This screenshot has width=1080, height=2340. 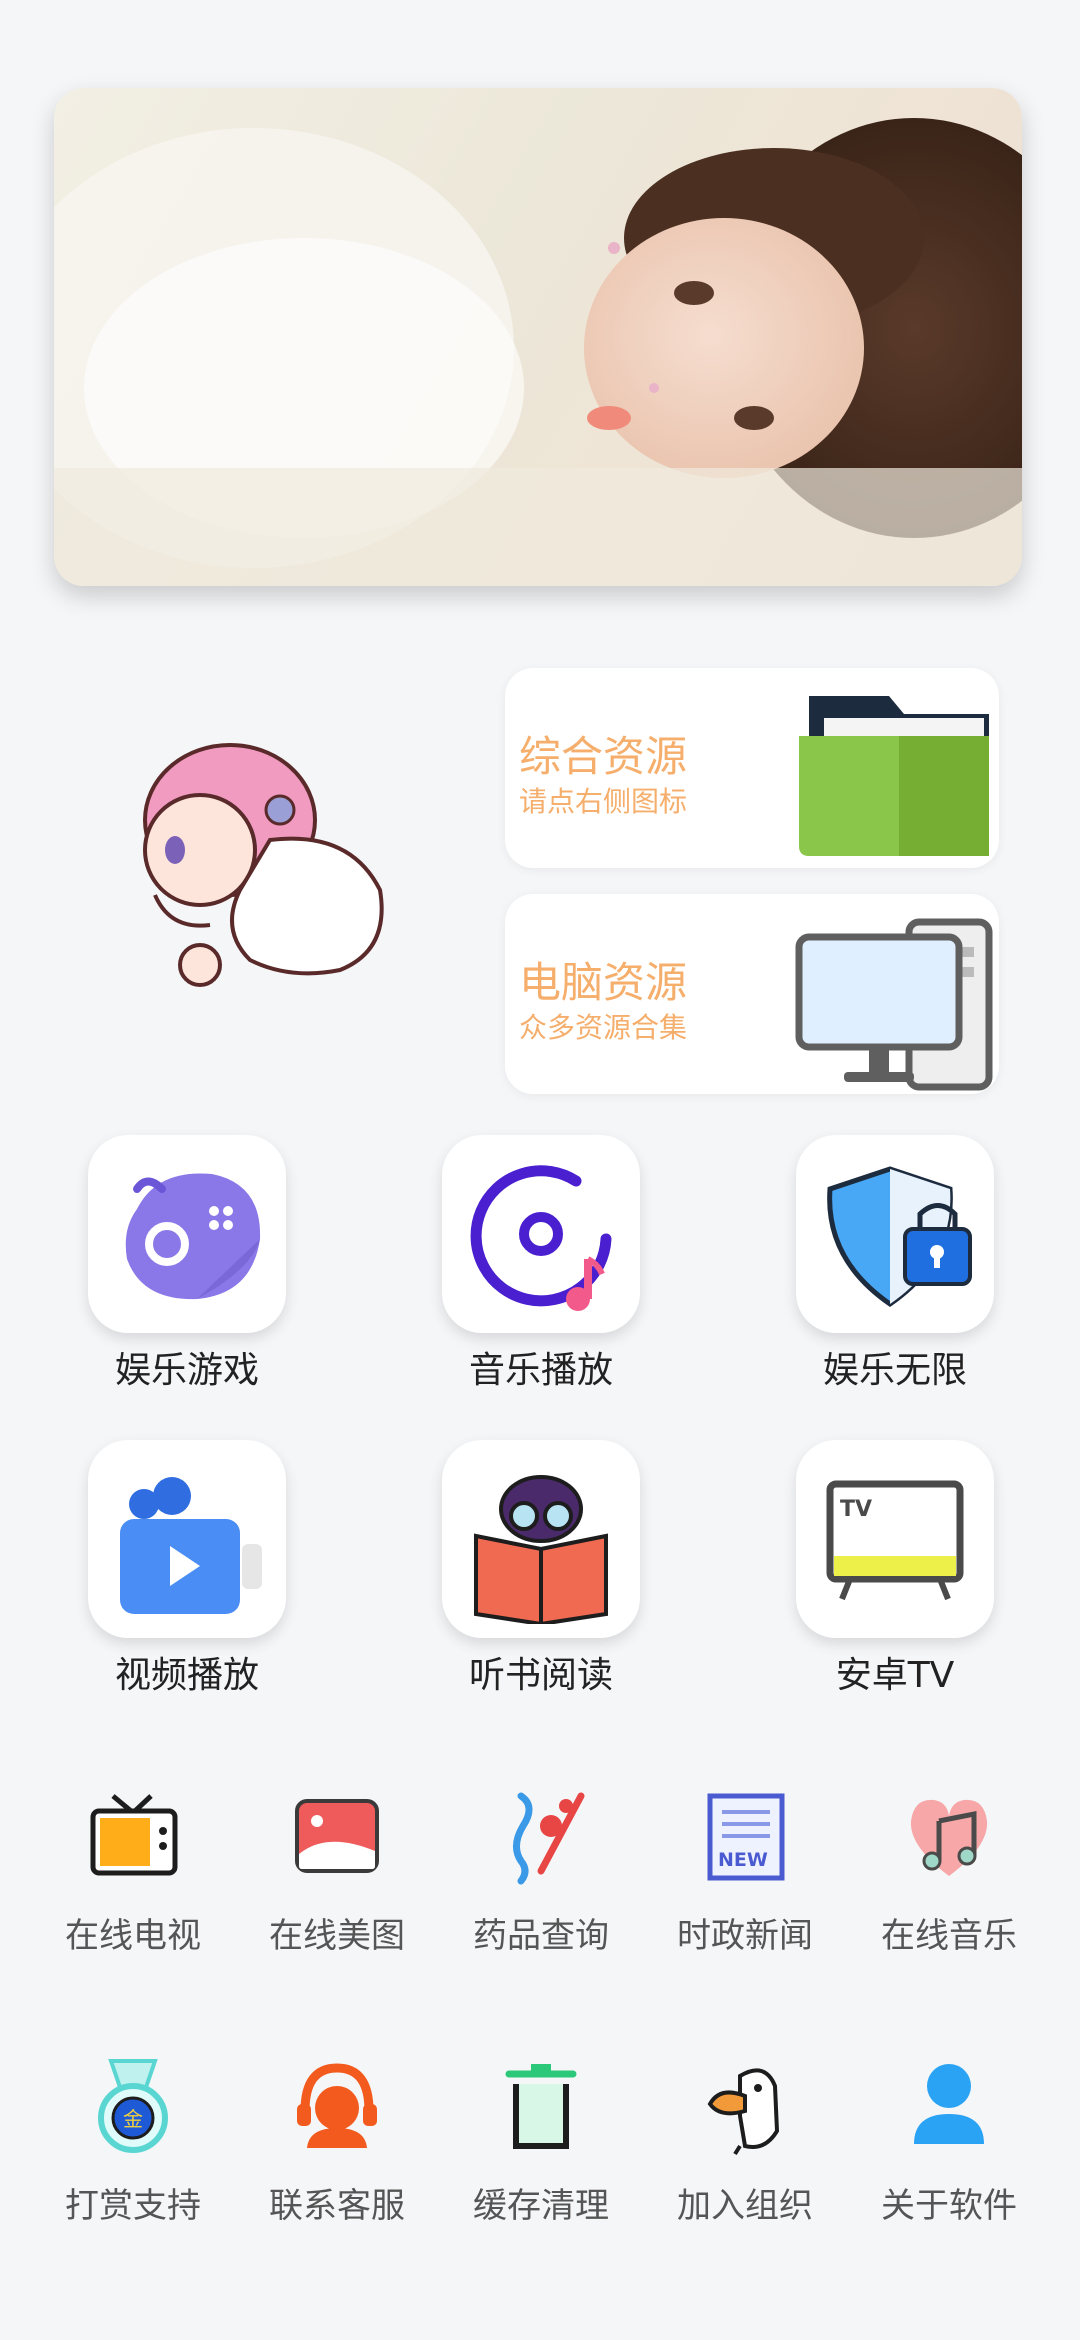 What do you see at coordinates (186, 1370) in the screenshot?
I see `app-label: 娱乐游戏` at bounding box center [186, 1370].